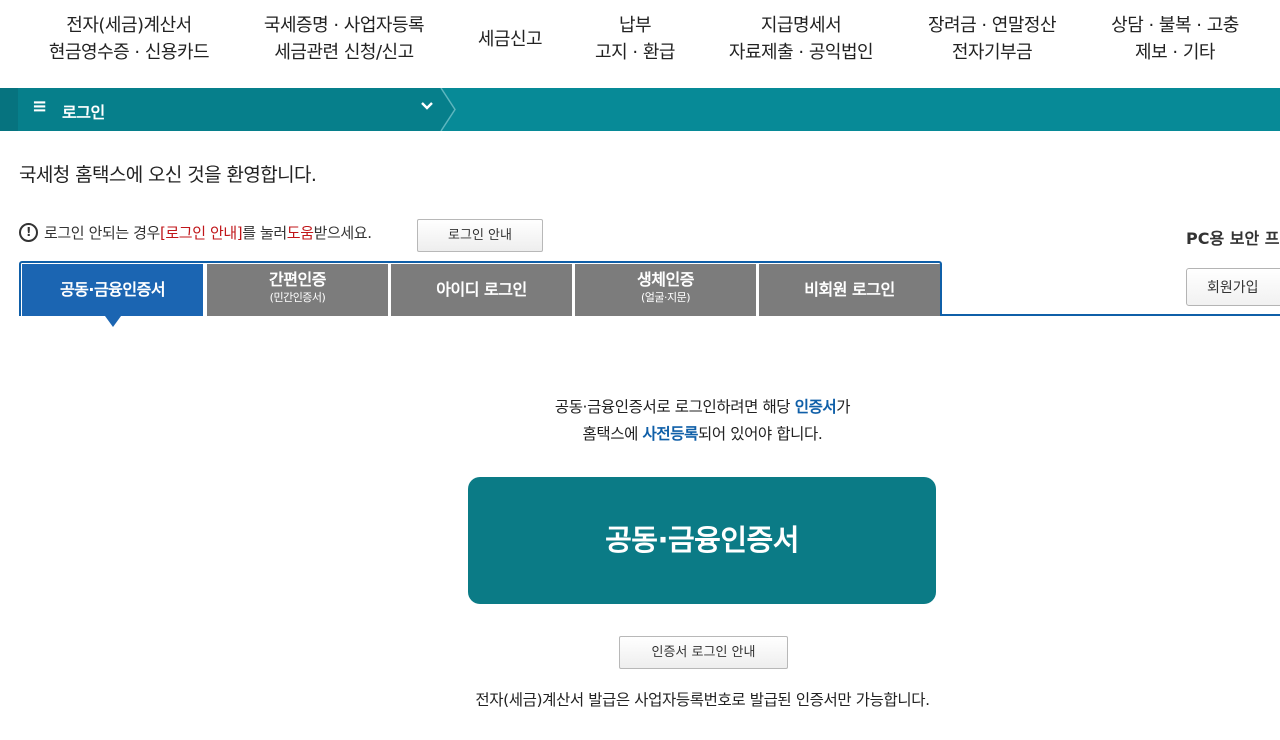  Describe the element at coordinates (1233, 287) in the screenshot. I see `signup-button: 회원가입` at that location.